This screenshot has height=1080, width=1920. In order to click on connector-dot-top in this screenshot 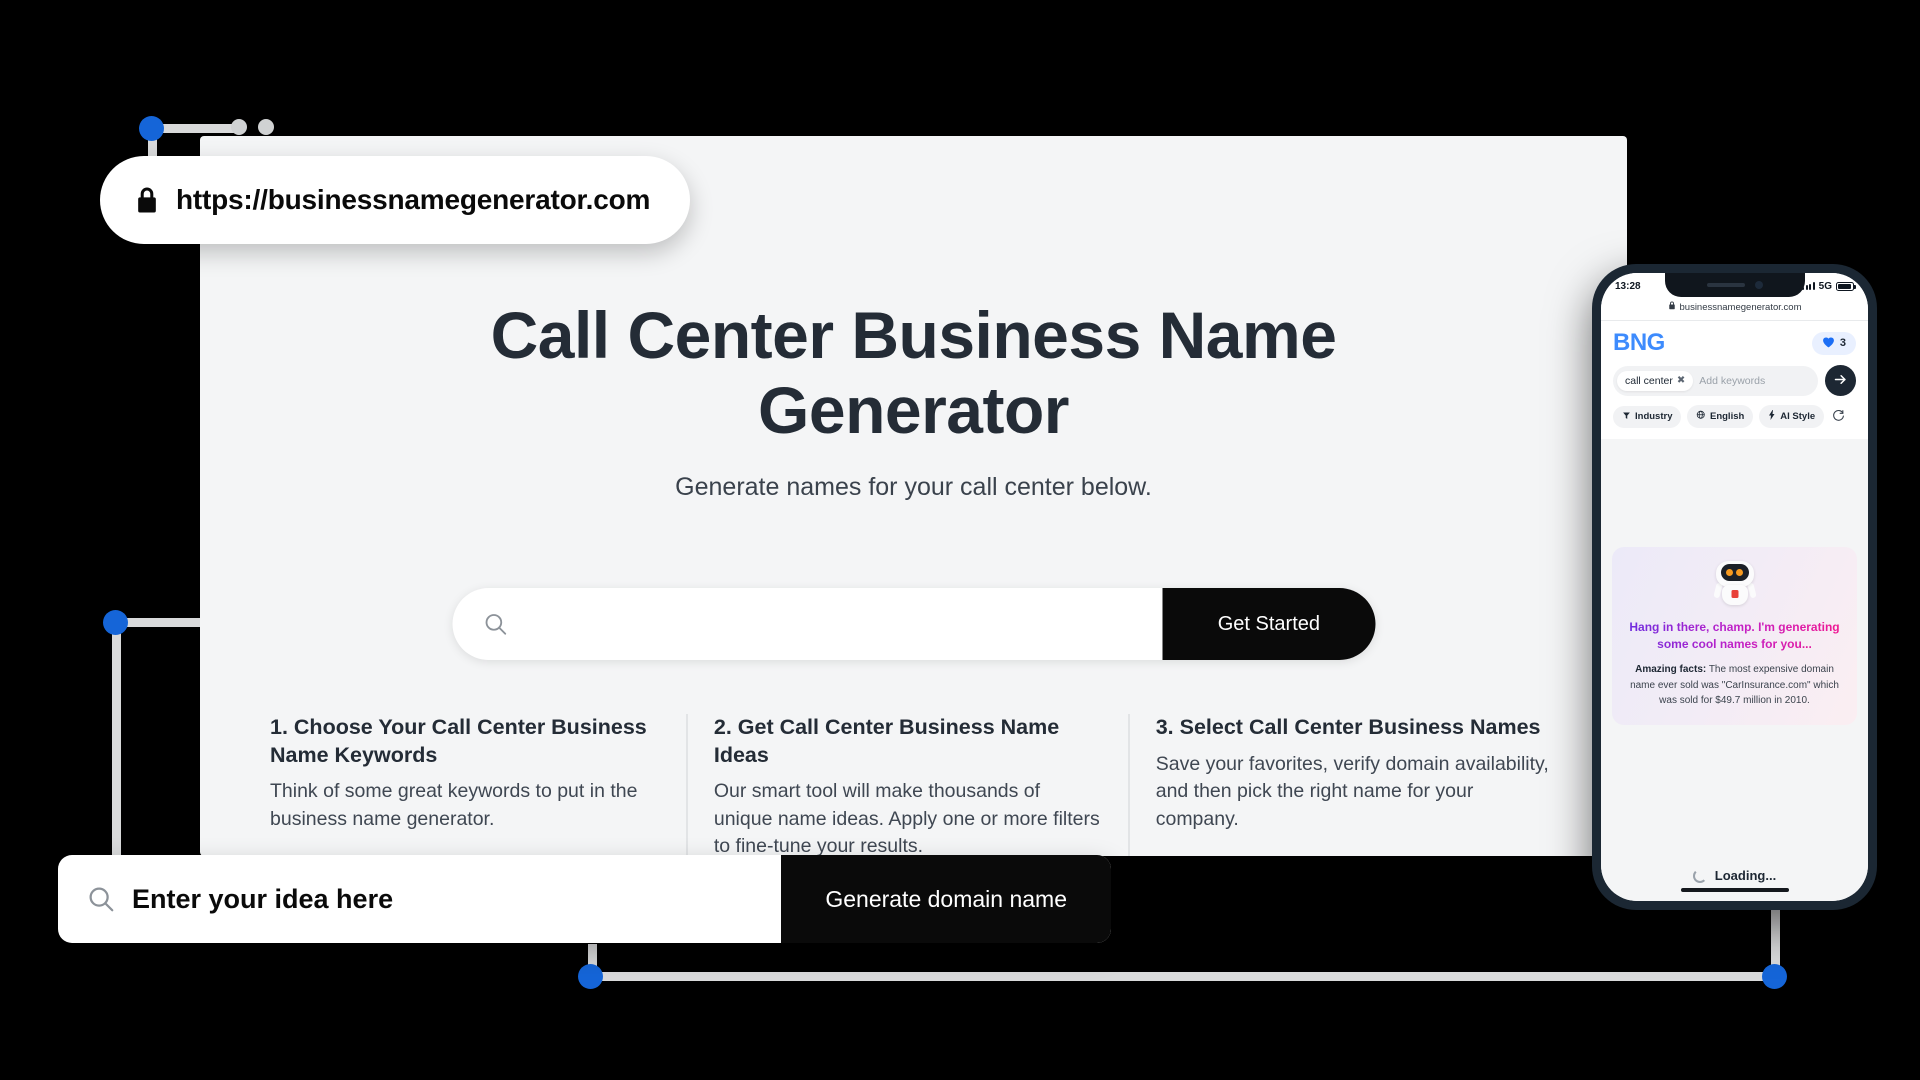, I will do `click(151, 128)`.